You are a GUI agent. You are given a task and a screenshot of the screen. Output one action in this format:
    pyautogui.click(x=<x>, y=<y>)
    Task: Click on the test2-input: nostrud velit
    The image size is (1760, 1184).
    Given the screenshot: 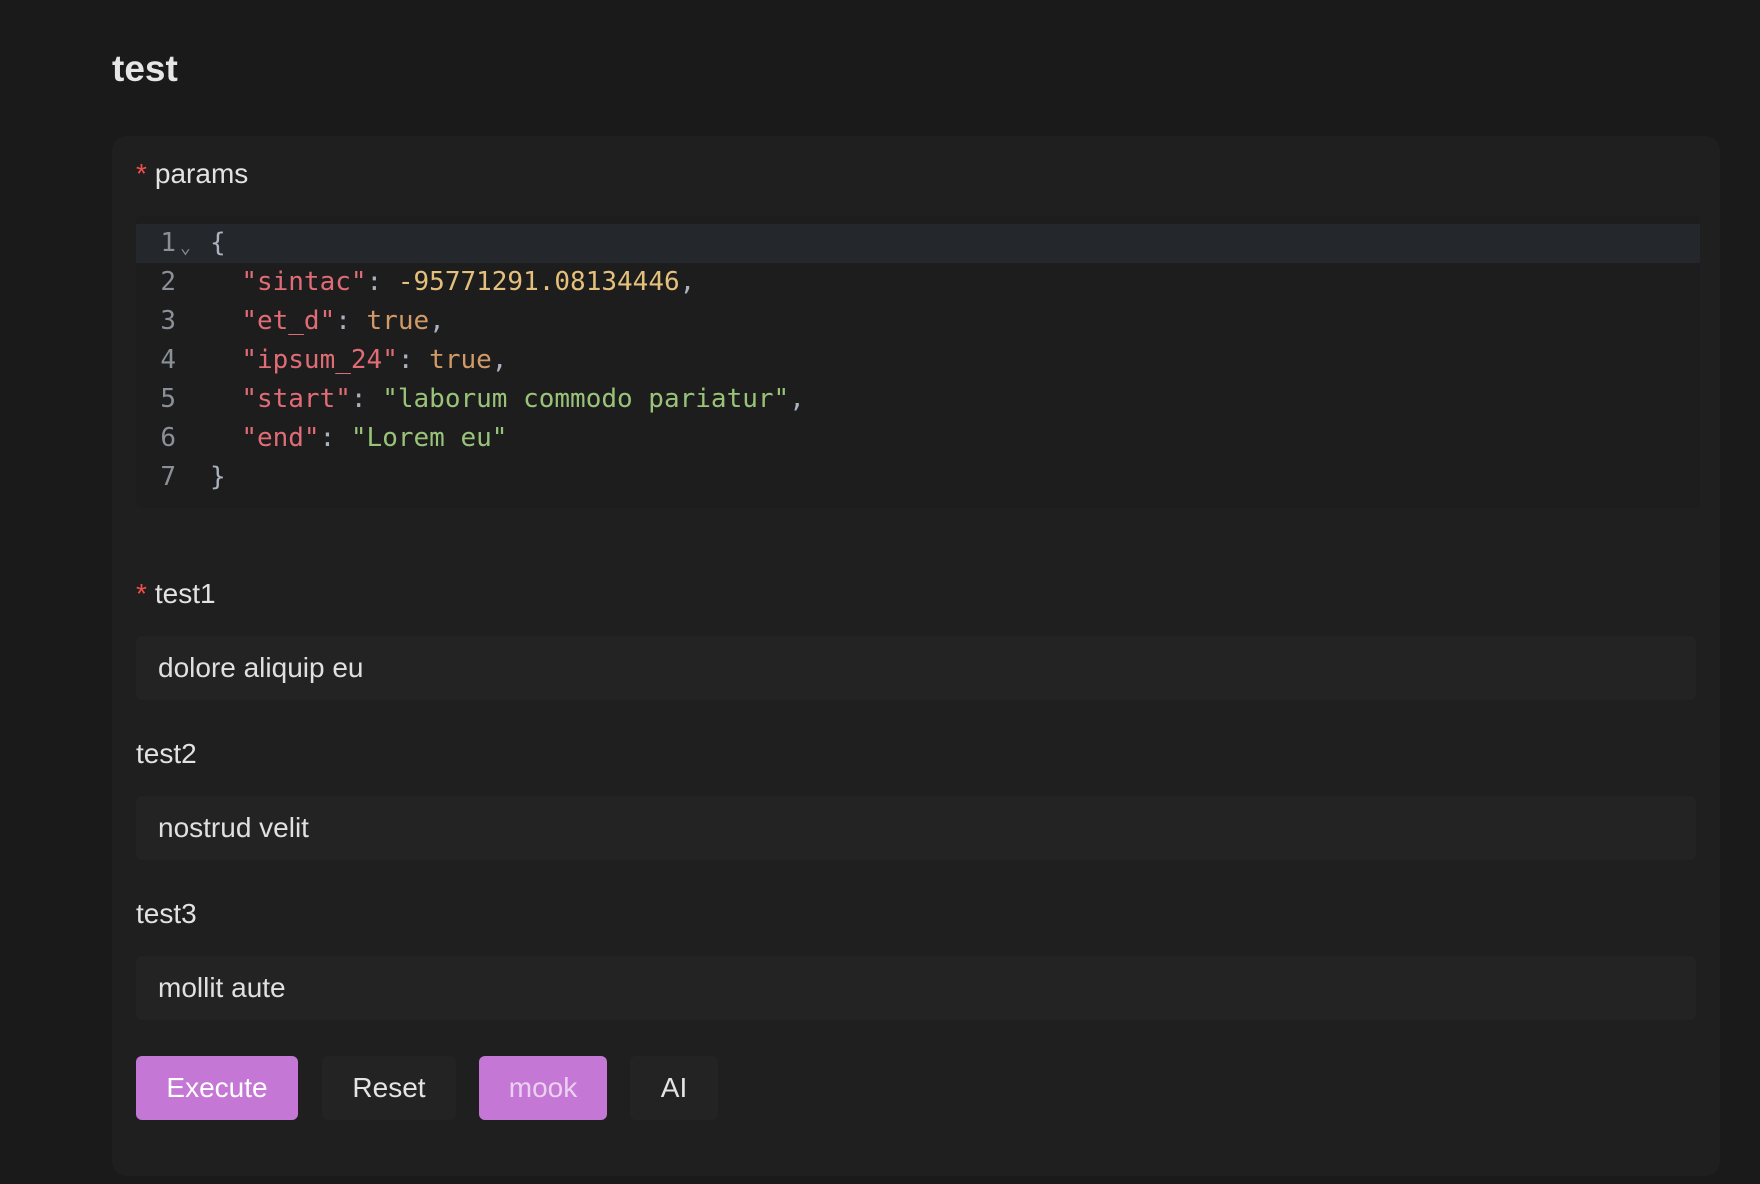 What is the action you would take?
    pyautogui.click(x=916, y=828)
    